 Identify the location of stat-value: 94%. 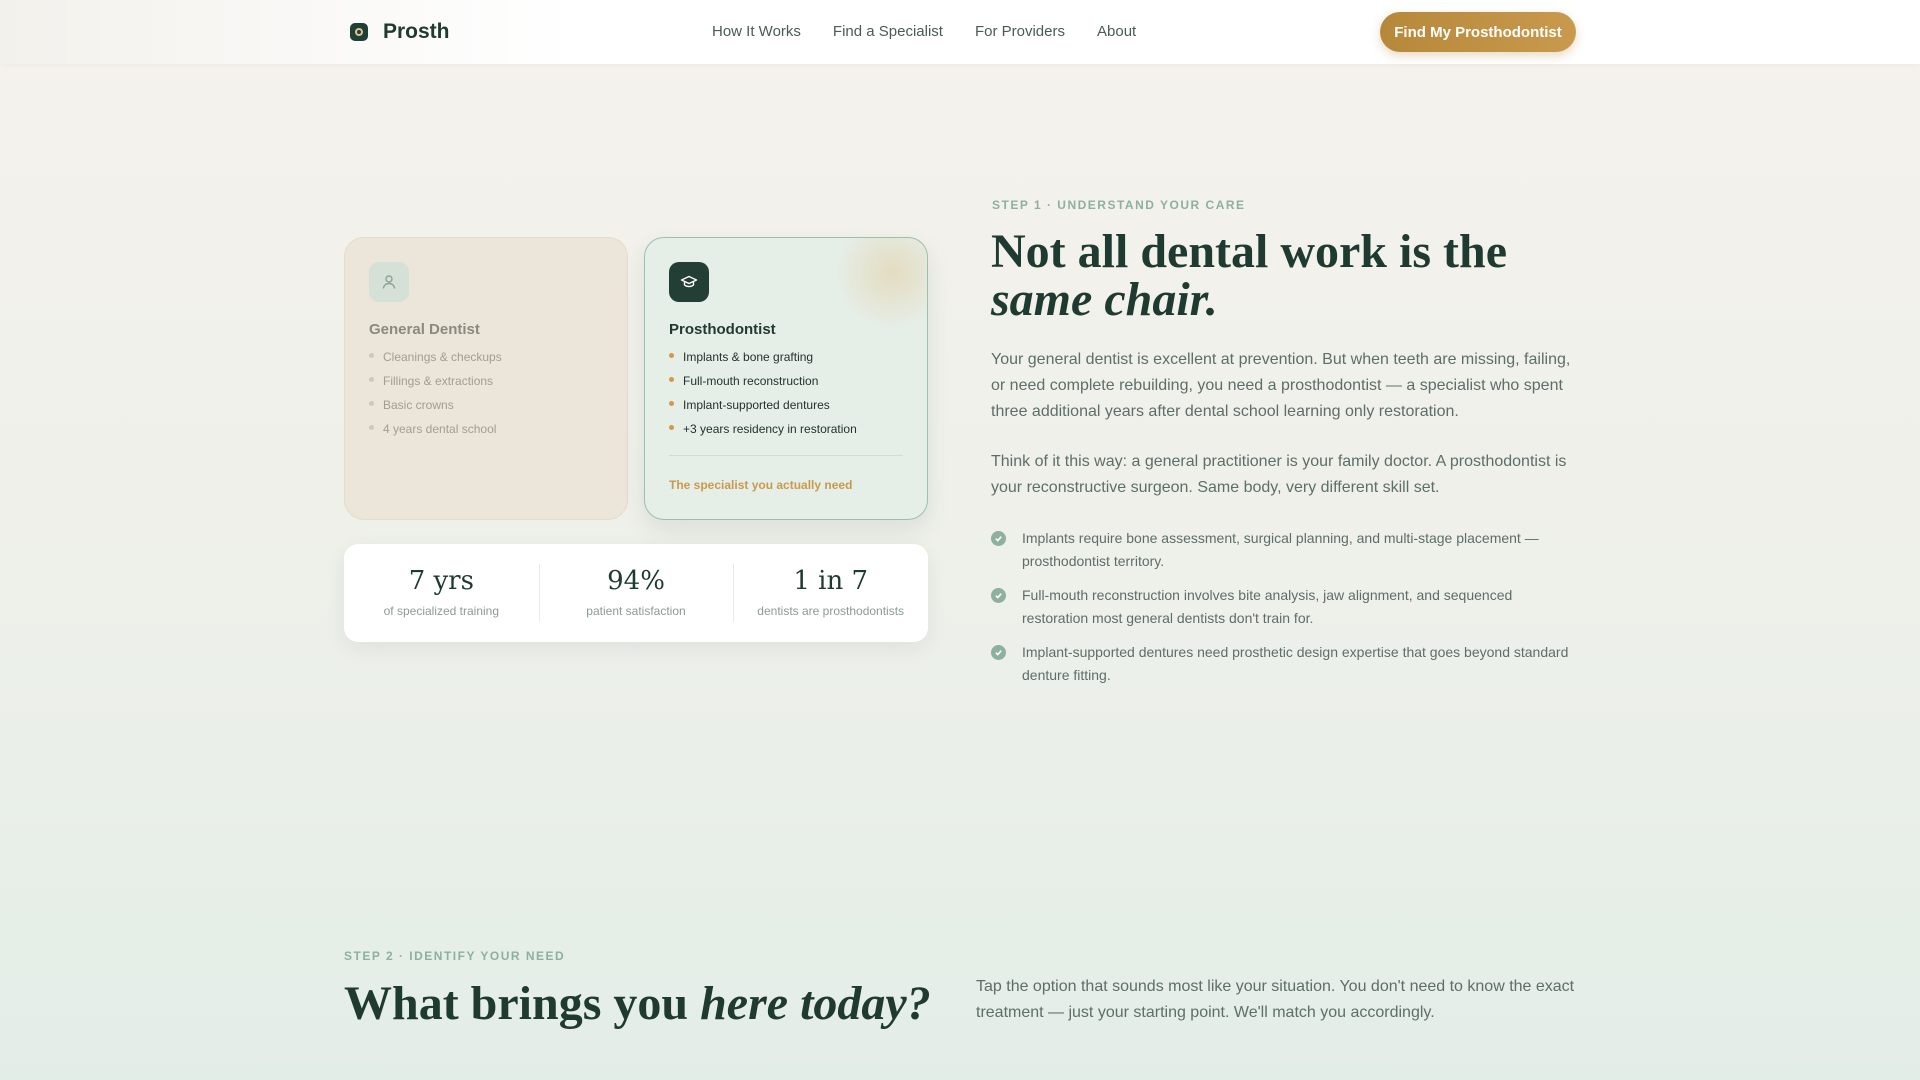
(636, 581).